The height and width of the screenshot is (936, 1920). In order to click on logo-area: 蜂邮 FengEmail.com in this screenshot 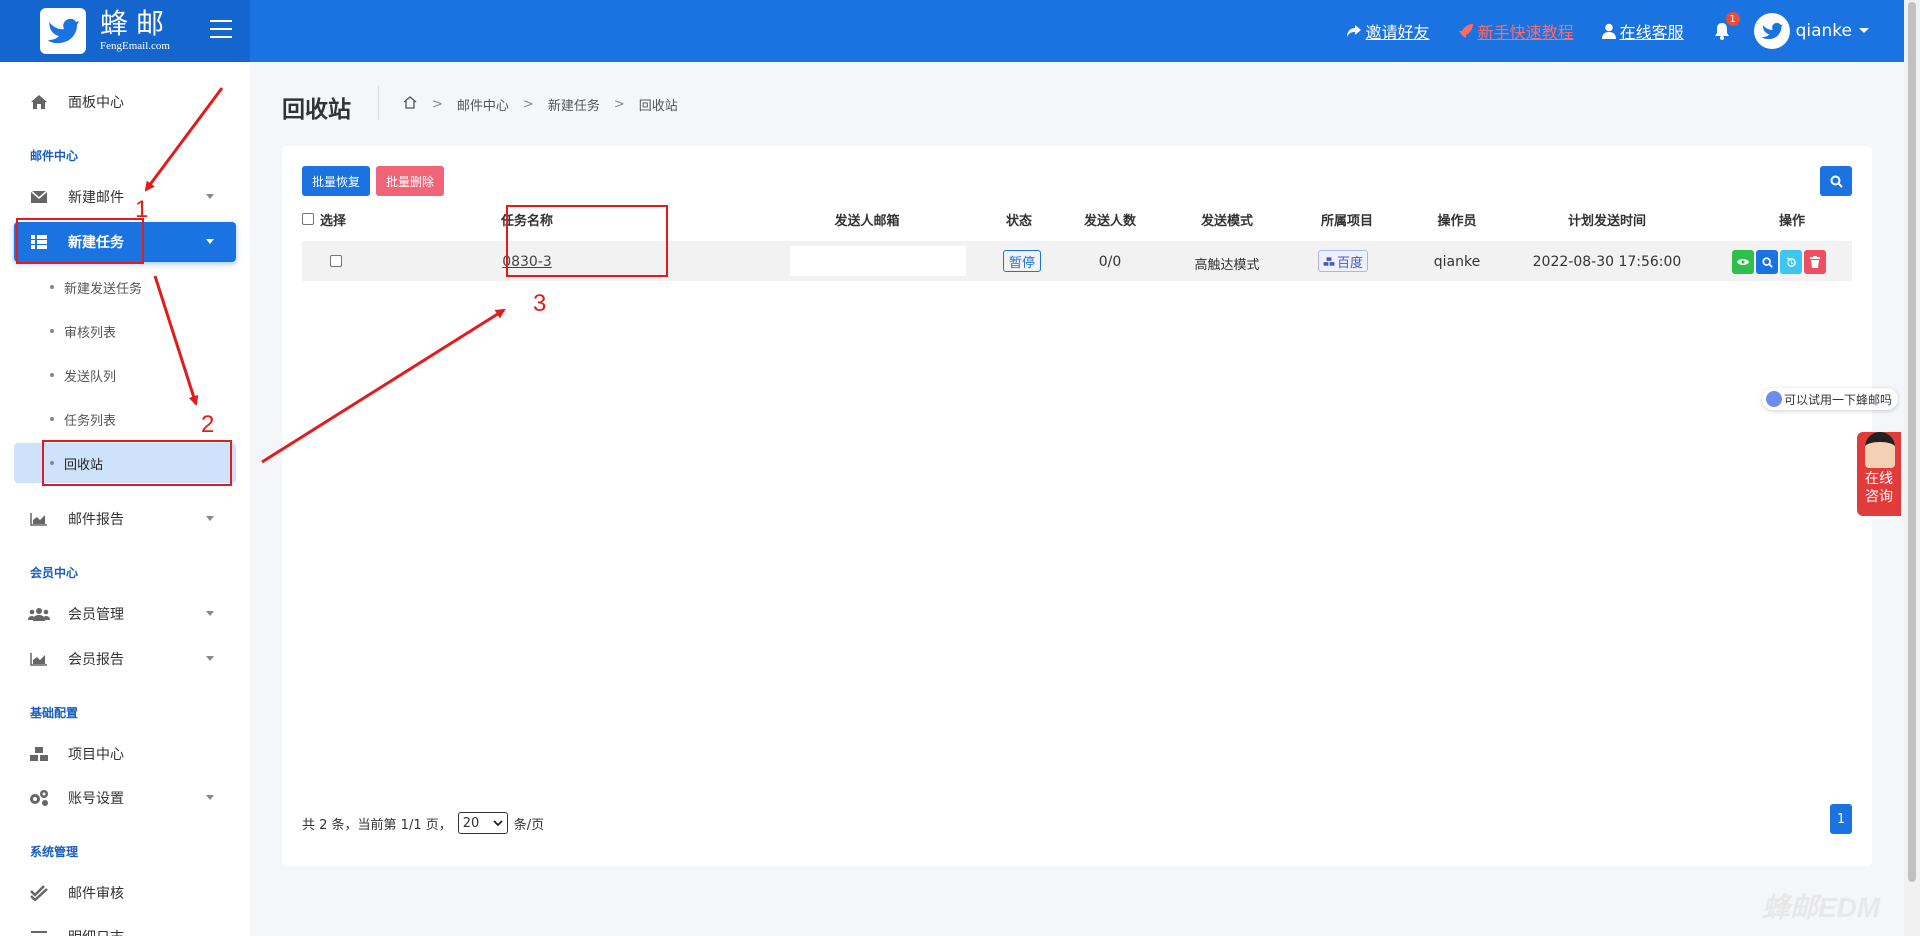, I will do `click(125, 31)`.